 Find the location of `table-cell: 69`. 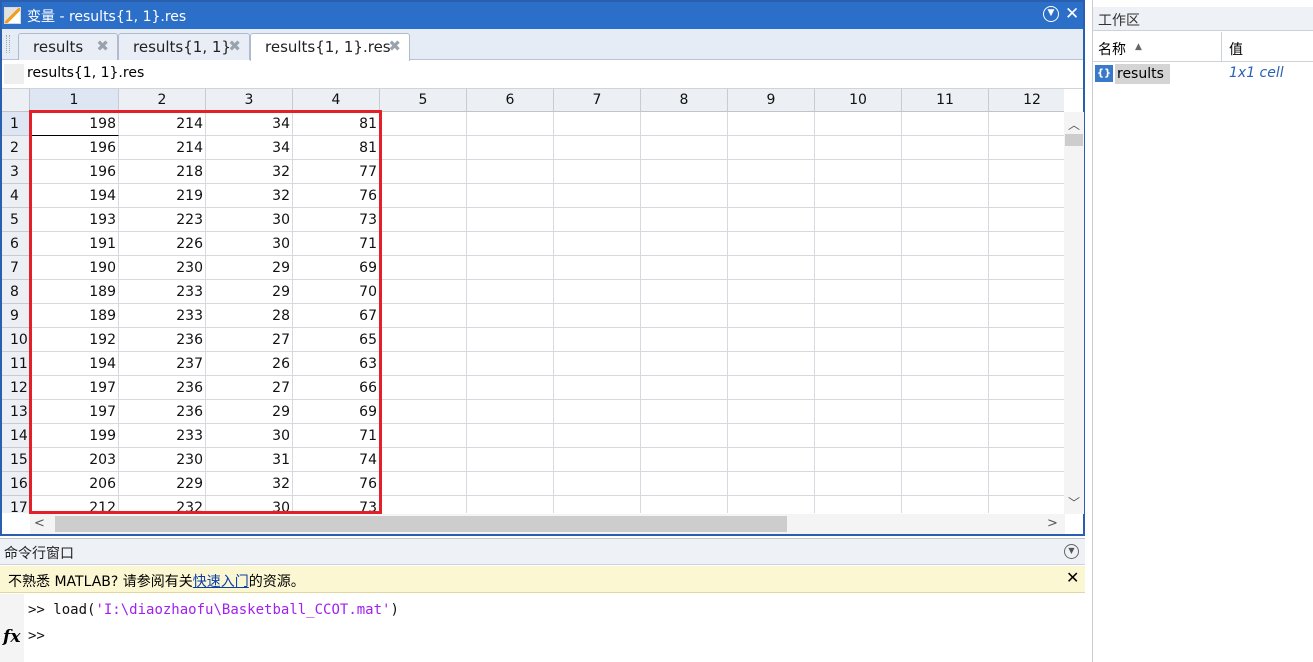

table-cell: 69 is located at coordinates (336, 412).